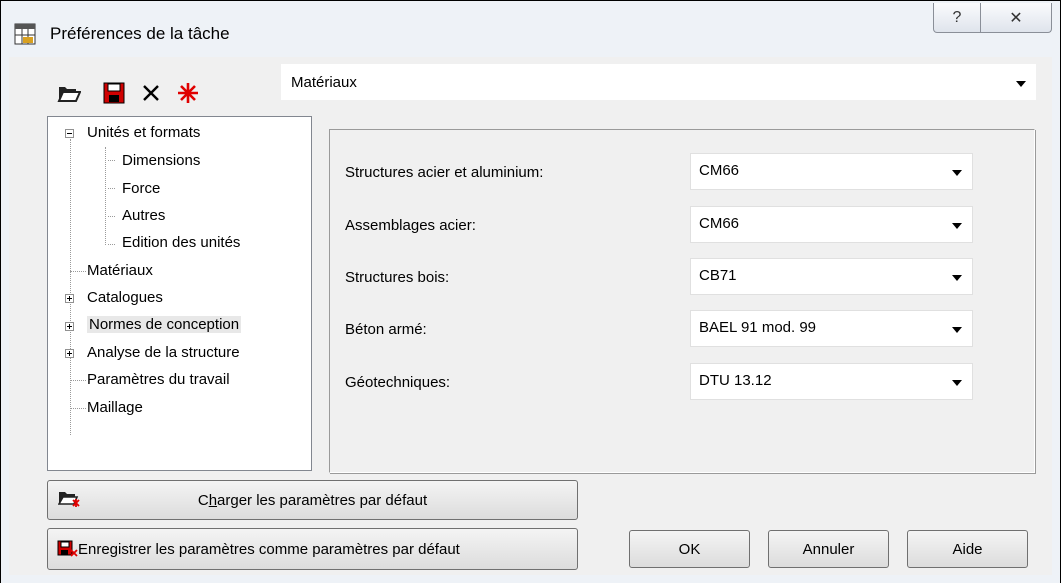  What do you see at coordinates (530, 29) in the screenshot?
I see `title-bar: Préférences de la tâche ? ✕` at bounding box center [530, 29].